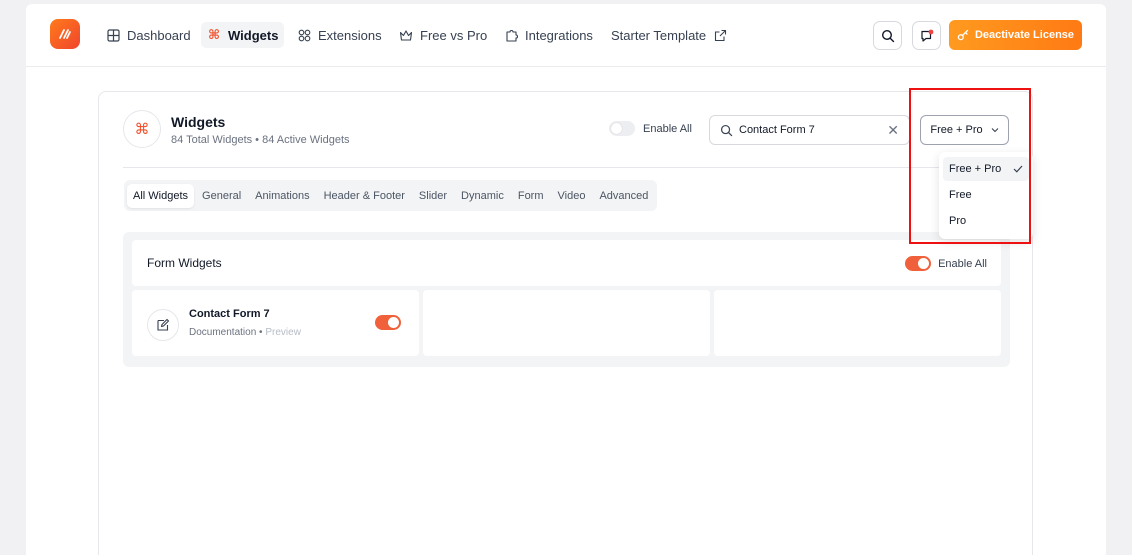 Image resolution: width=1132 pixels, height=555 pixels. What do you see at coordinates (221, 196) in the screenshot?
I see `tab-general: General` at bounding box center [221, 196].